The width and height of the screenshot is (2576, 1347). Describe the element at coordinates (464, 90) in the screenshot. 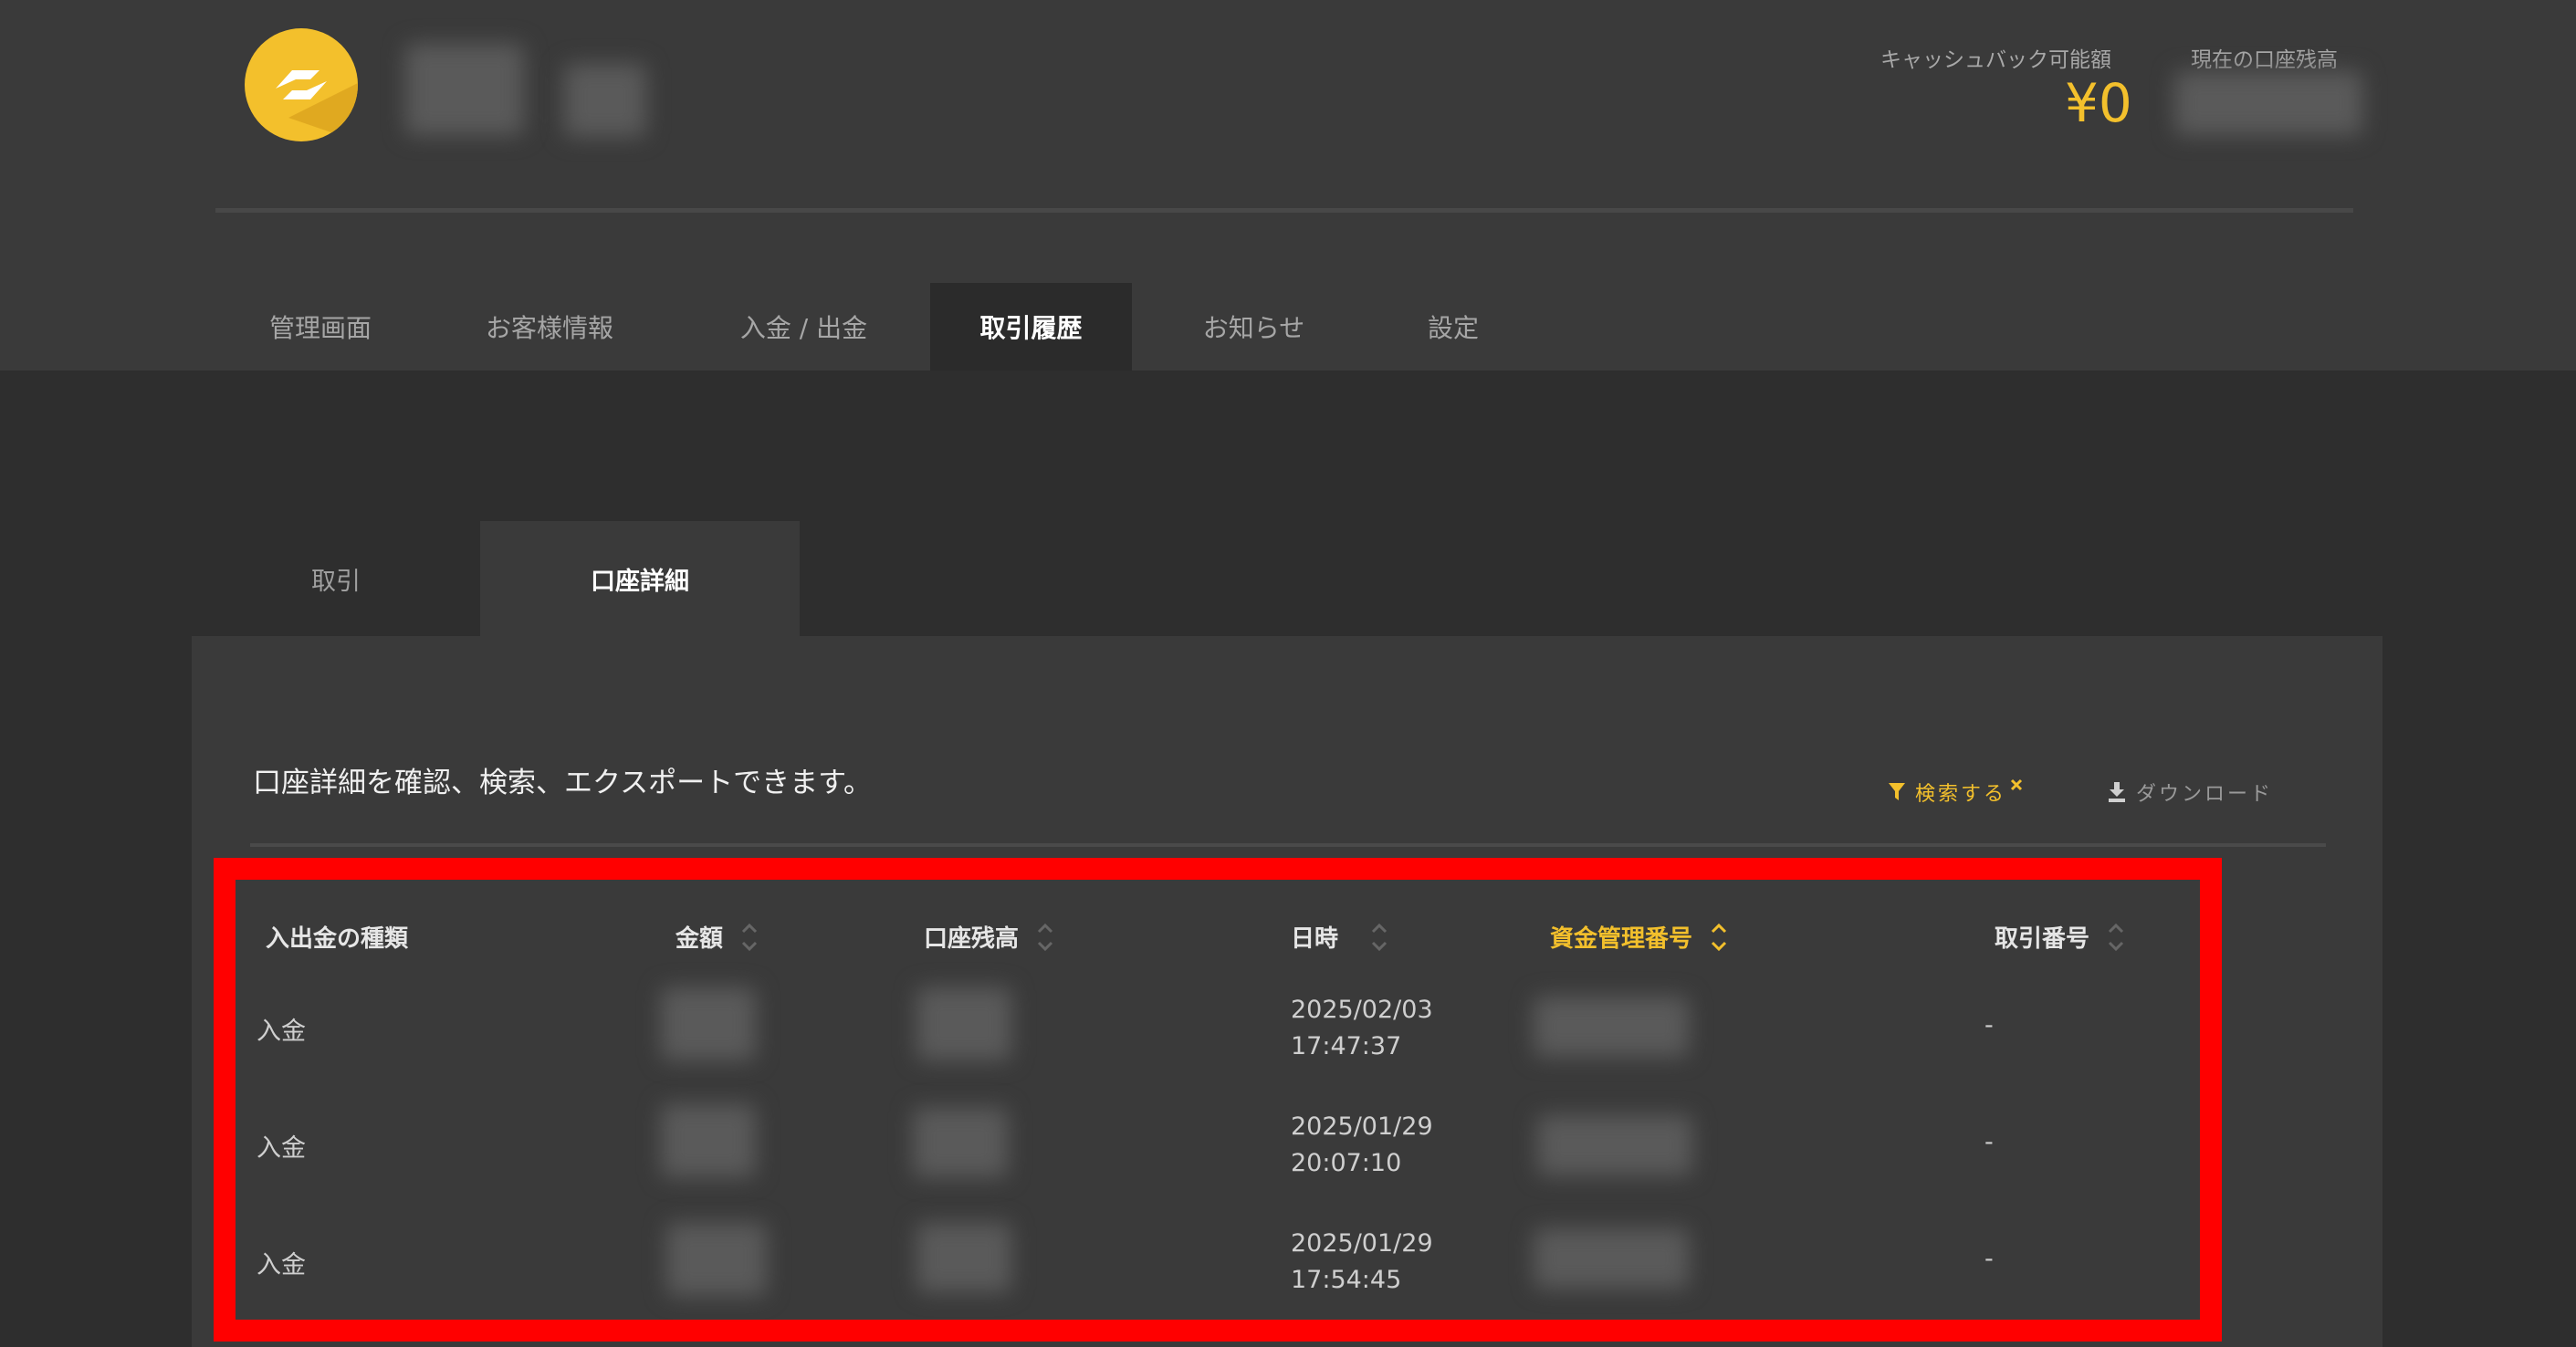

I see `account-name-blurred` at that location.